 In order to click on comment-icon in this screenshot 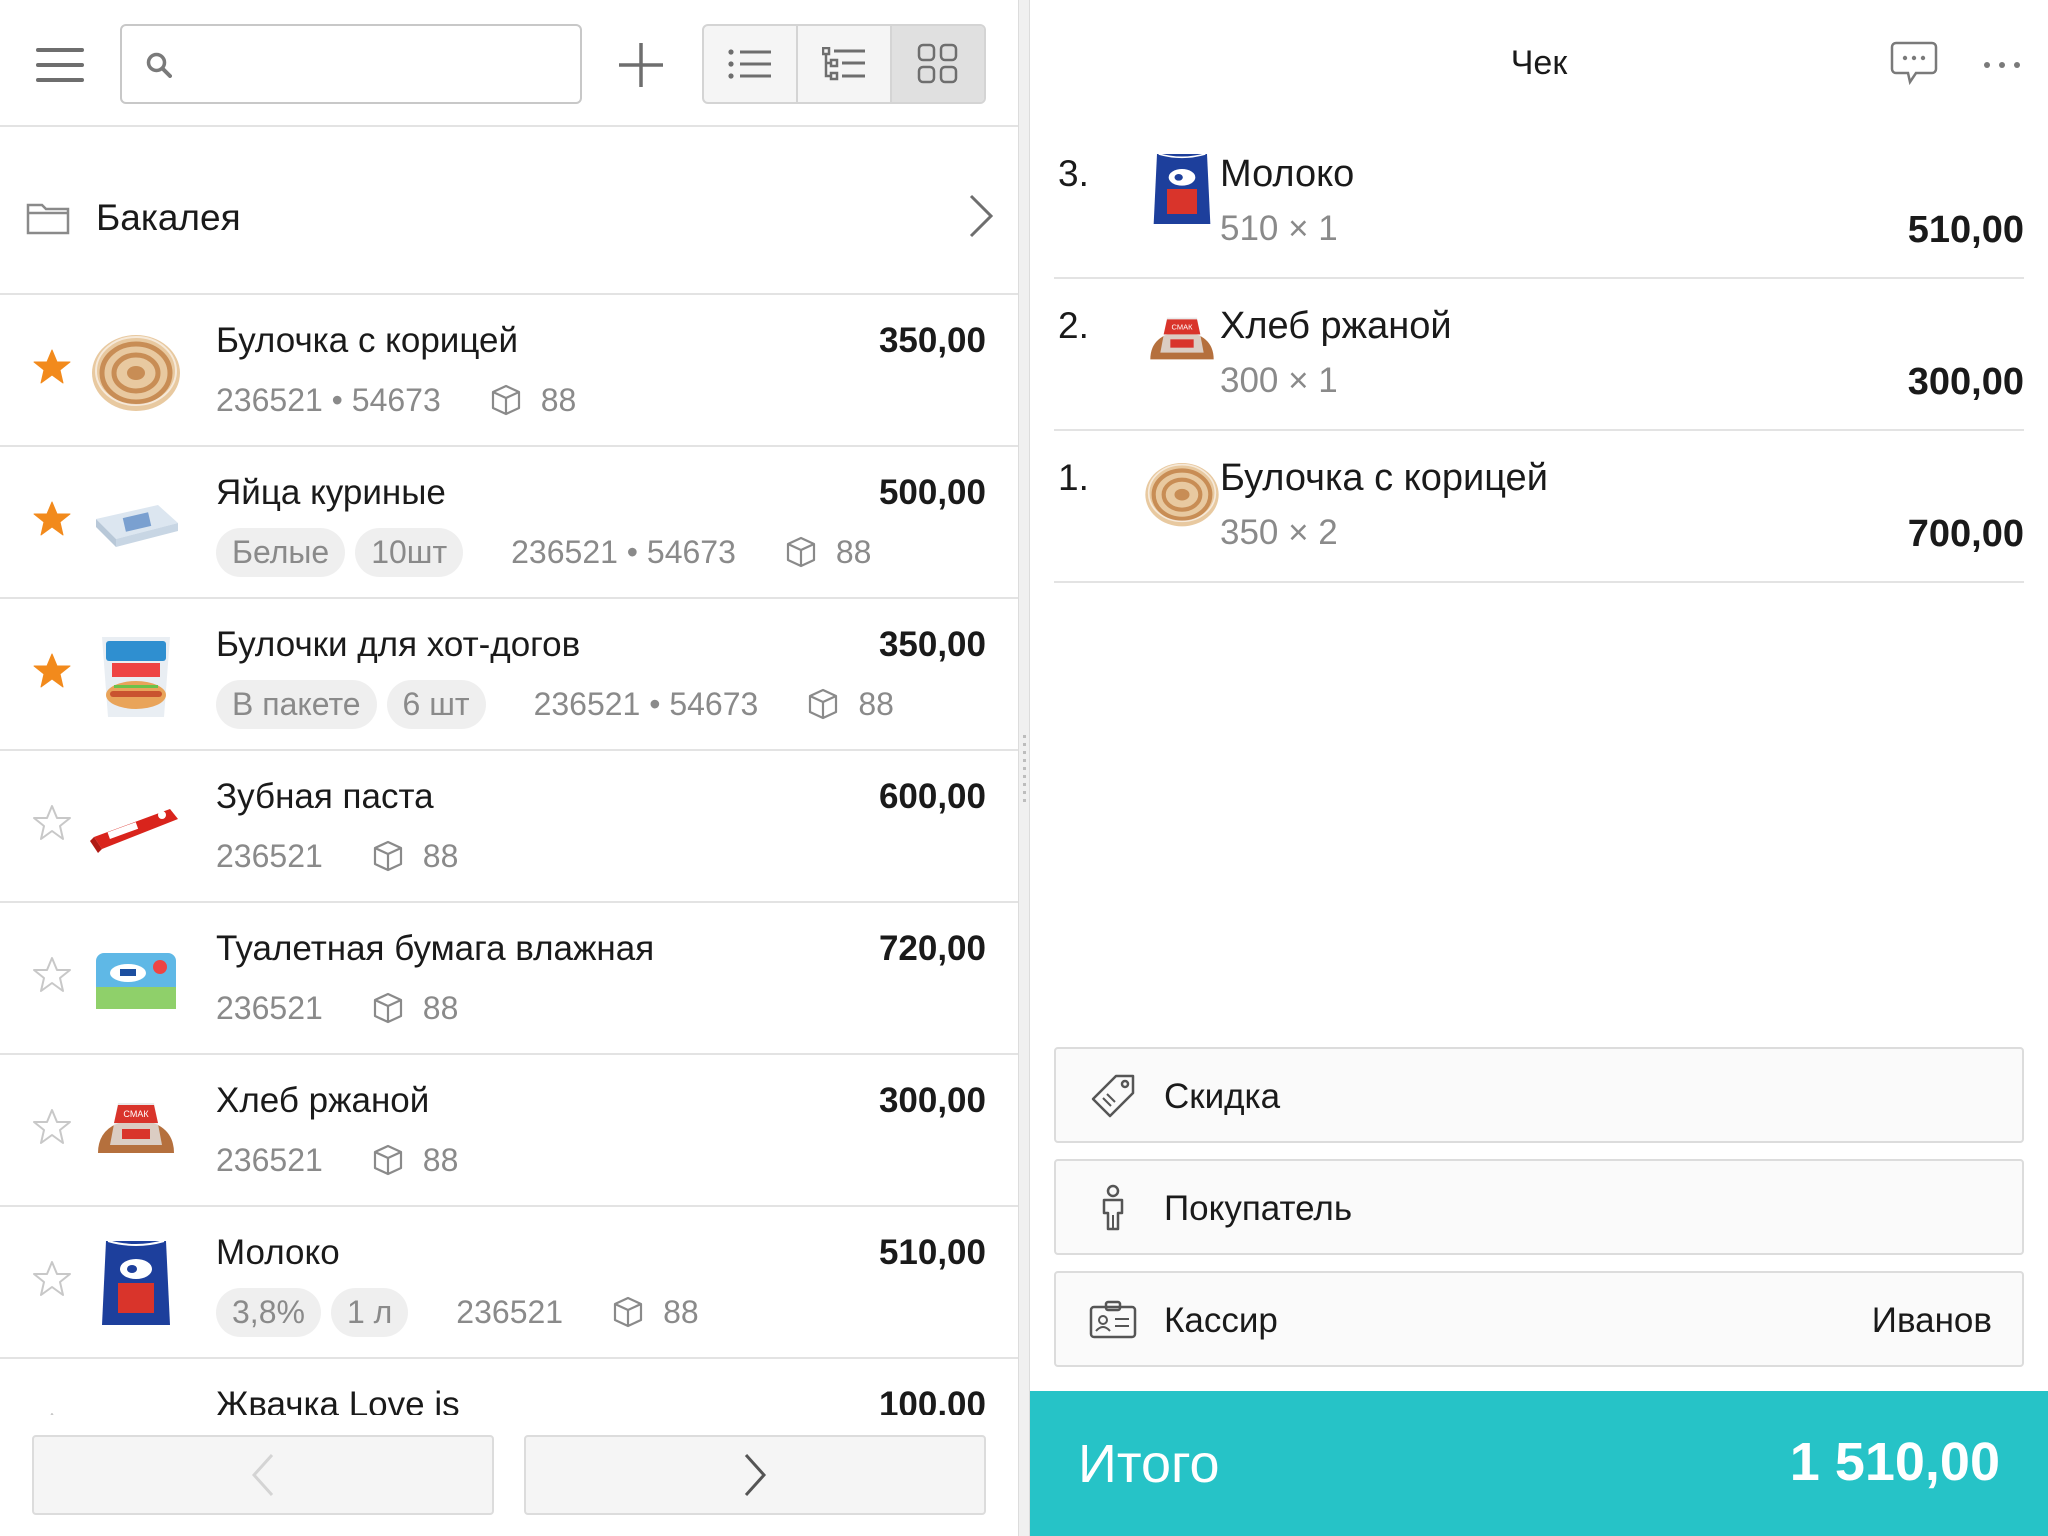, I will do `click(1914, 63)`.